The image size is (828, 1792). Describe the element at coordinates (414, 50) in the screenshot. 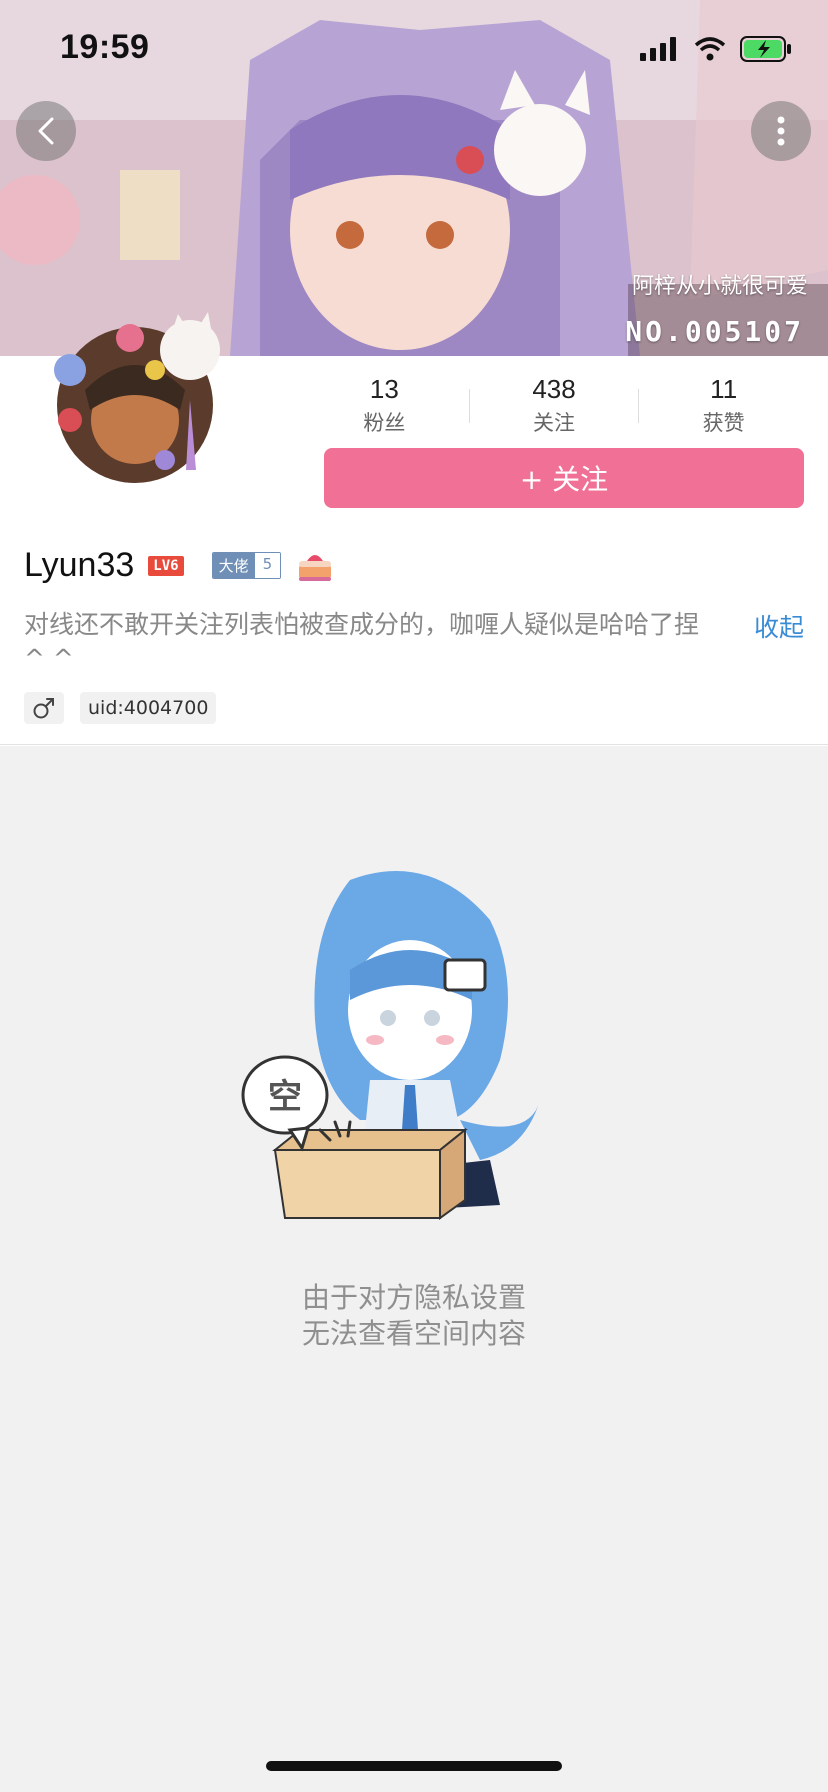

I see `status-bar: 19:59` at that location.